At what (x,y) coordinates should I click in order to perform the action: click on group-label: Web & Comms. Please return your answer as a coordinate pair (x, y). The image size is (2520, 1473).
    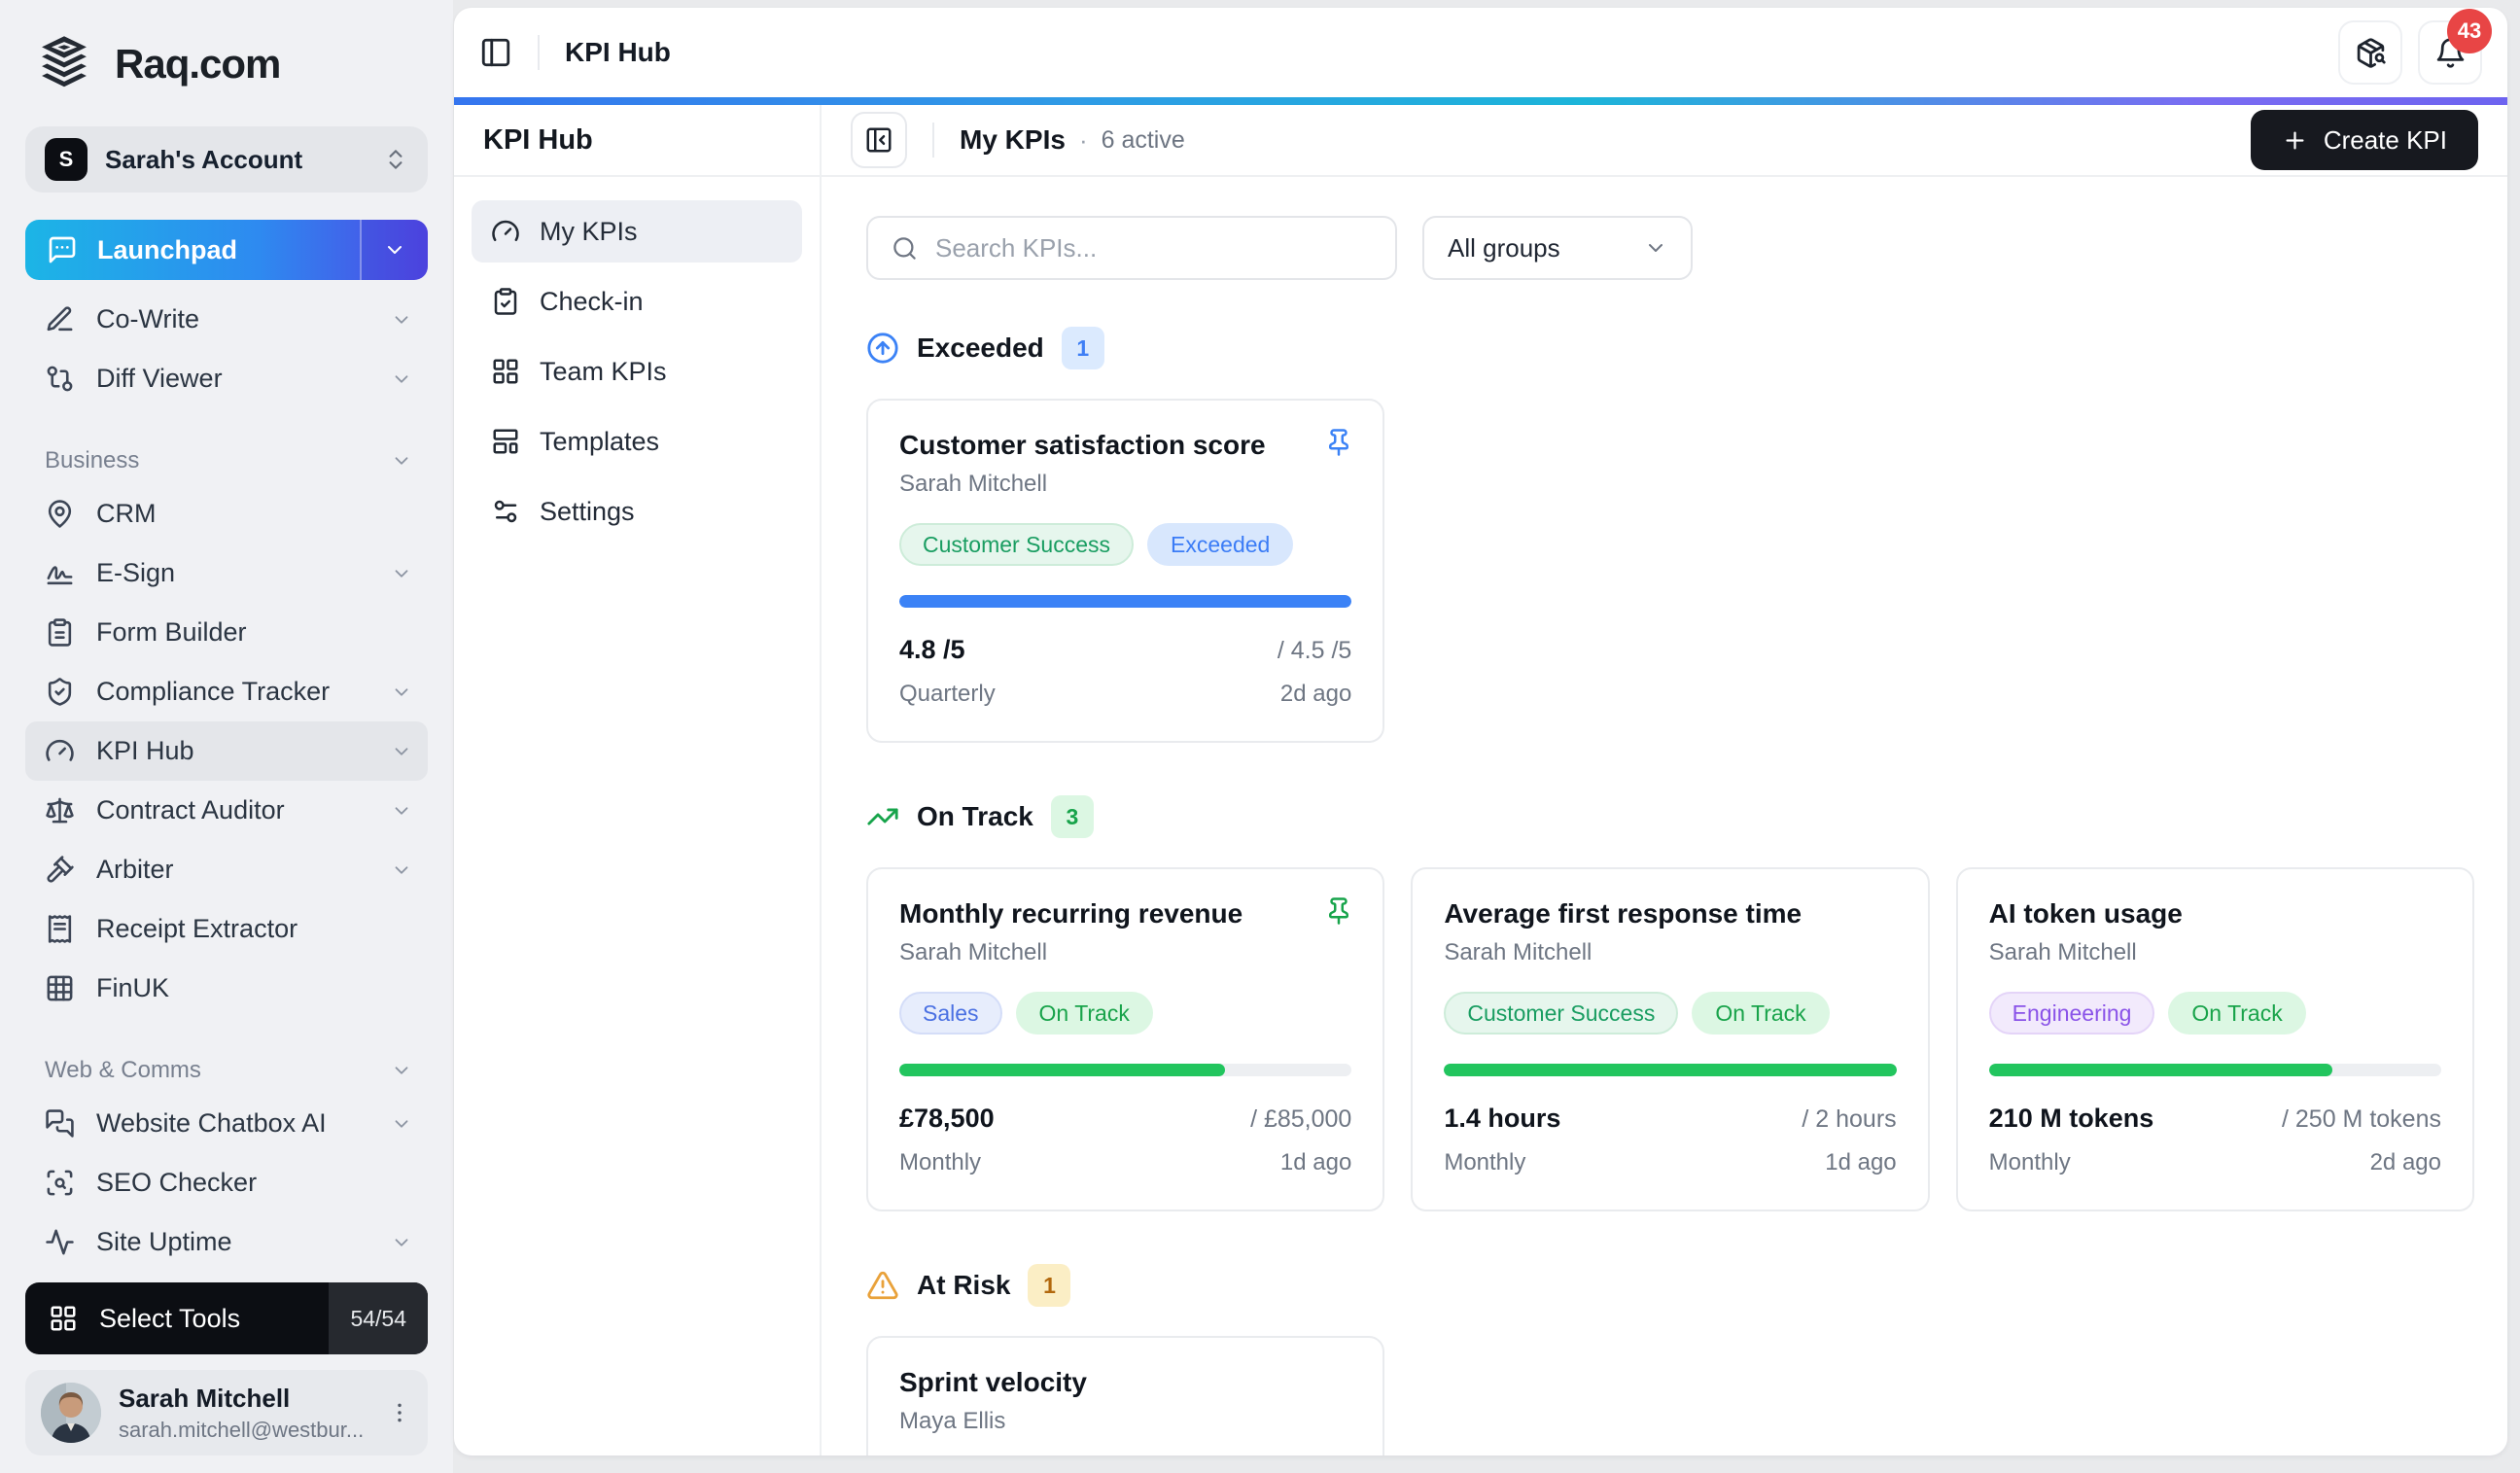
    Looking at the image, I should click on (123, 1070).